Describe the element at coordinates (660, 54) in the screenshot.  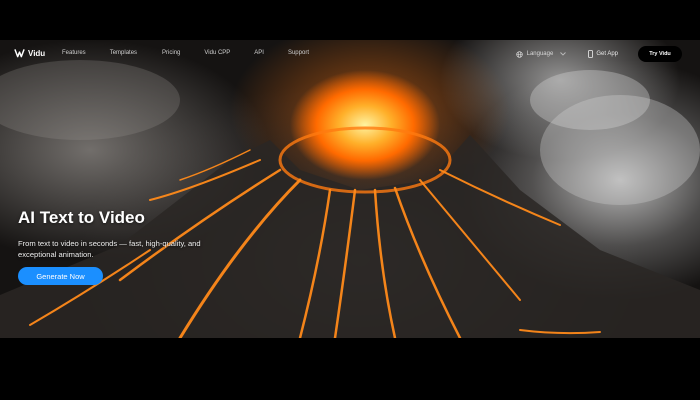
I see `try-vidu-button: Try Vidu` at that location.